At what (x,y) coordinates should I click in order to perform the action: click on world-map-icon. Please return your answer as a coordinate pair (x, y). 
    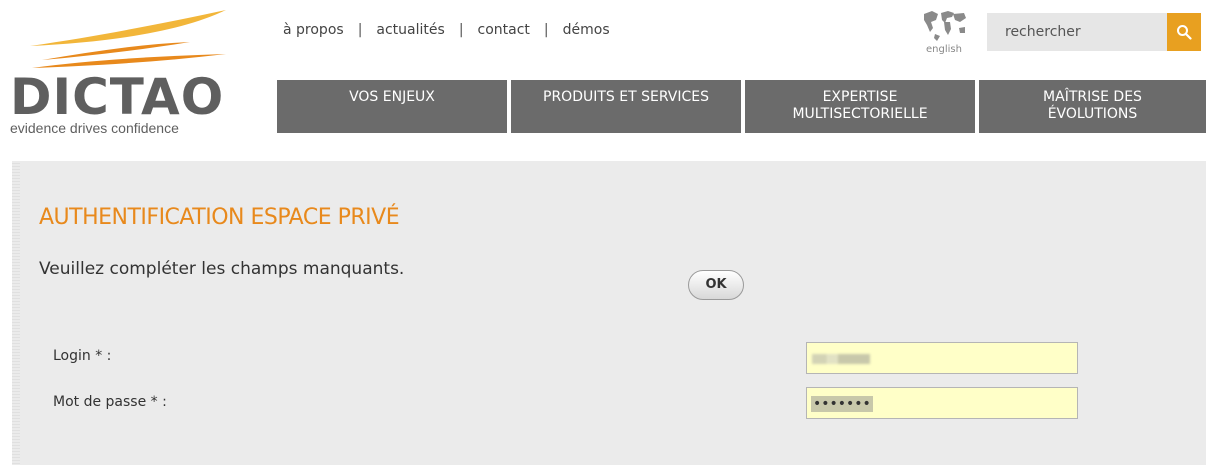
    Looking at the image, I should click on (945, 26).